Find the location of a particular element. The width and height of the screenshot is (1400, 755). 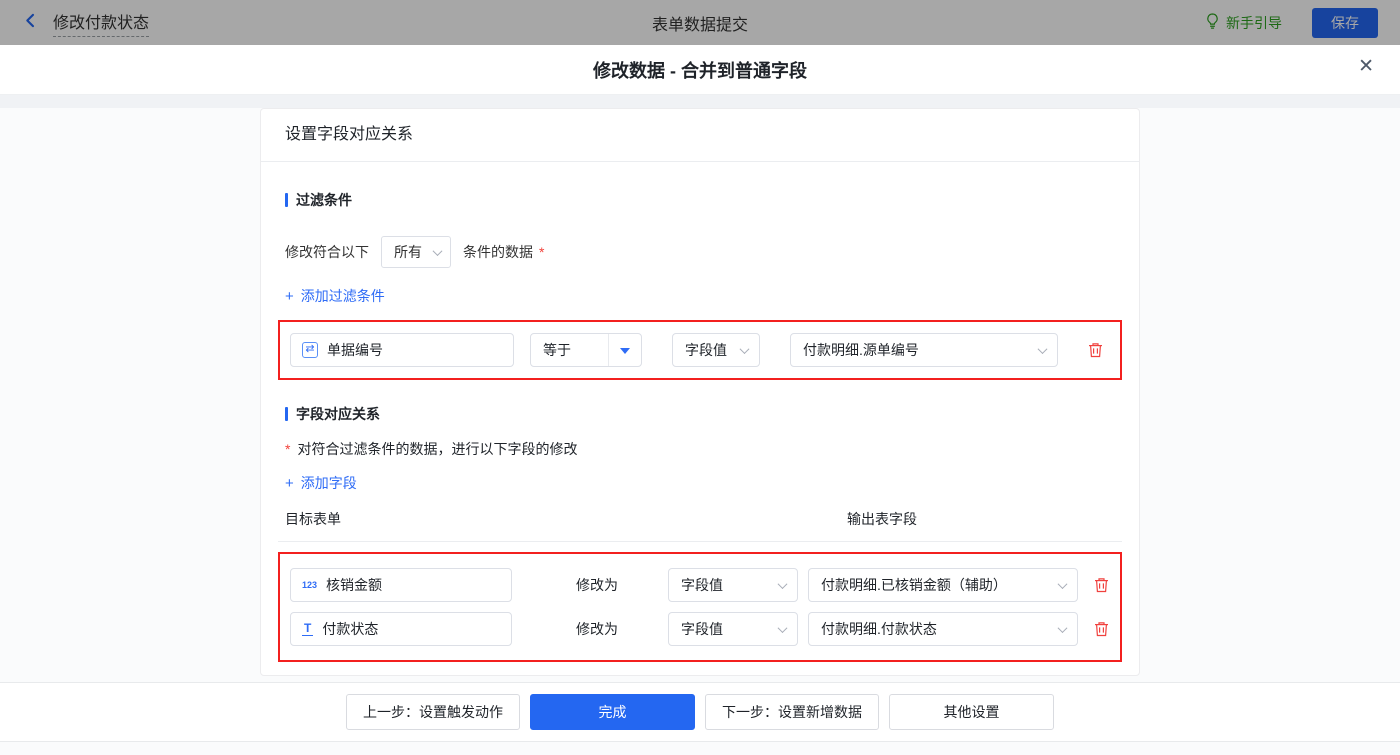

target-field-select: T 付款状态 is located at coordinates (401, 629).